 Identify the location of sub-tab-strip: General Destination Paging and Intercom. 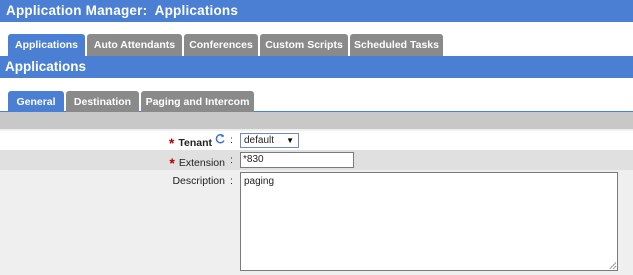
(316, 95).